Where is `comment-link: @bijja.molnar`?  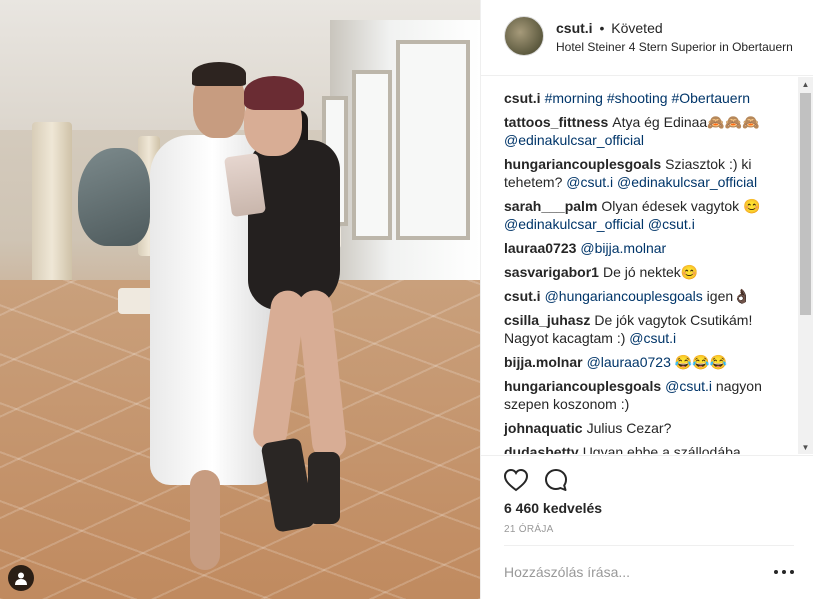 comment-link: @bijja.molnar is located at coordinates (623, 248).